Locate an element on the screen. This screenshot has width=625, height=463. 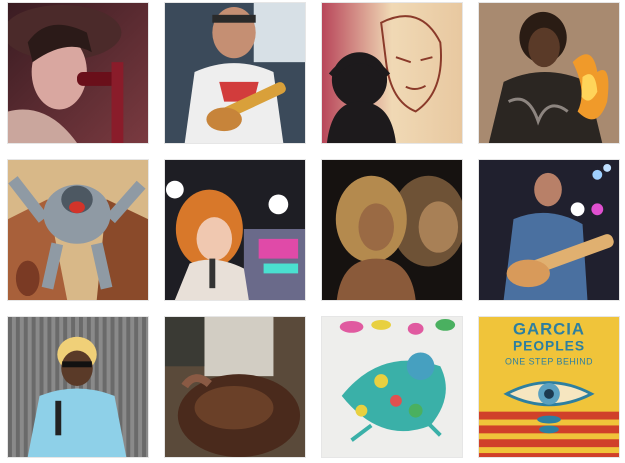
thumbnail-colorful-collage is located at coordinates (392, 387).